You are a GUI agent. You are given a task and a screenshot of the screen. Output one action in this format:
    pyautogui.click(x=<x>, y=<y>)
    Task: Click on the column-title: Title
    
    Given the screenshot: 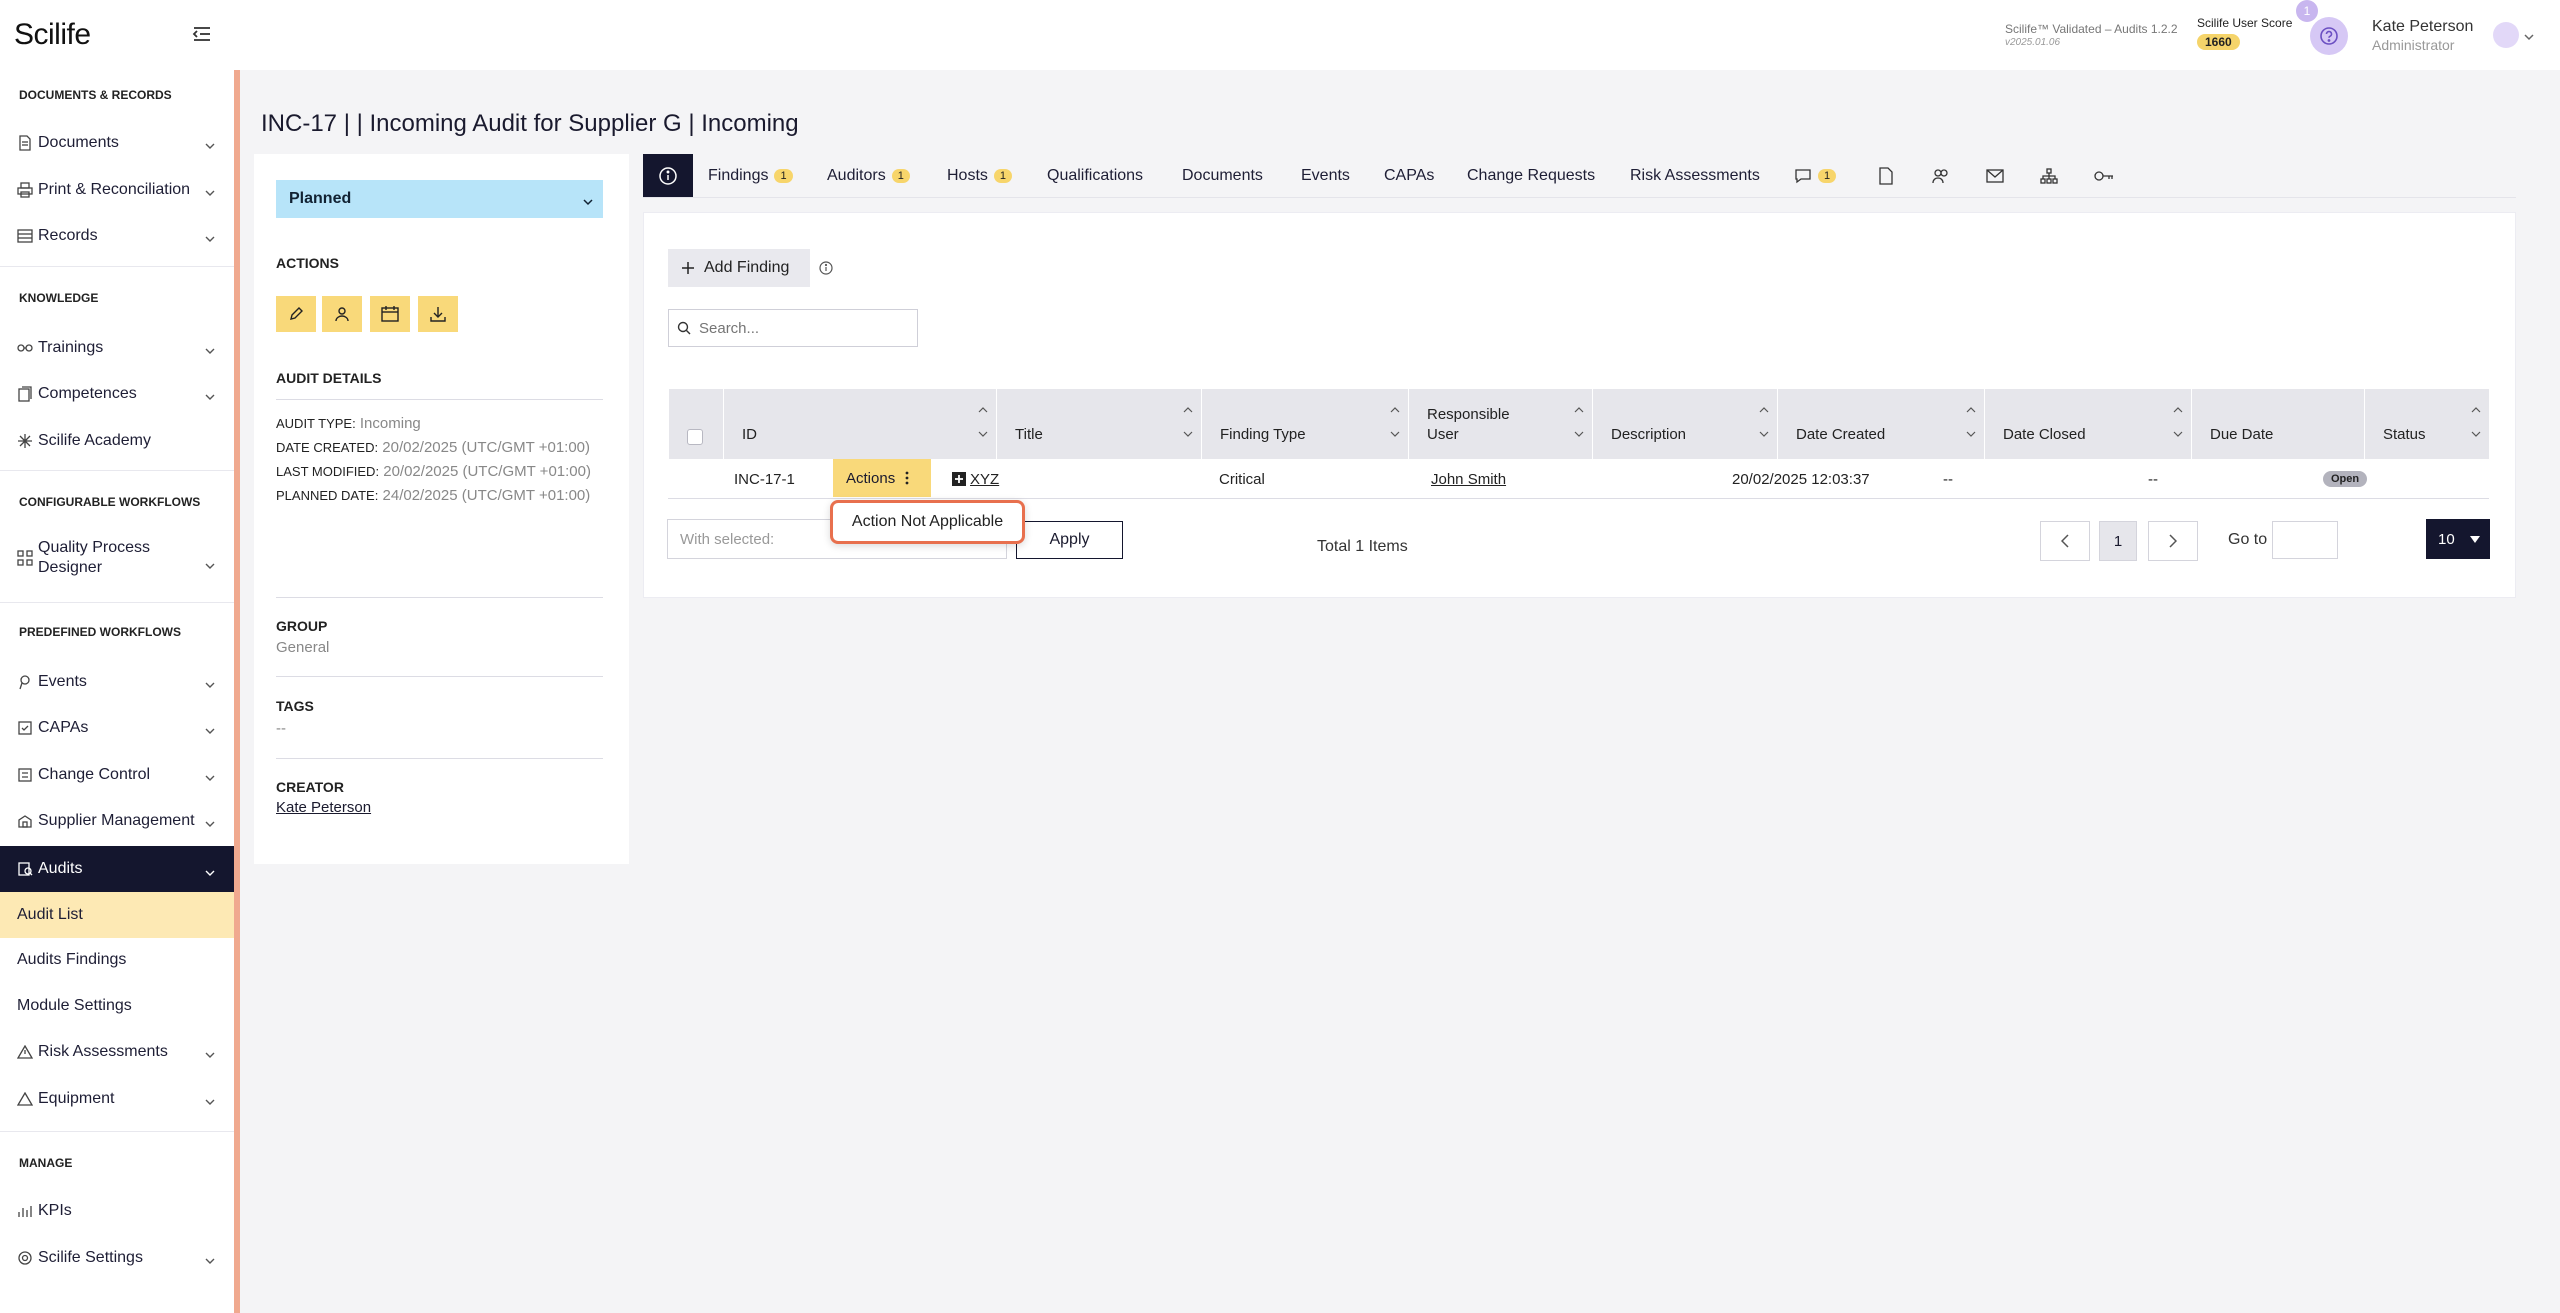 What is the action you would take?
    pyautogui.click(x=1098, y=424)
    